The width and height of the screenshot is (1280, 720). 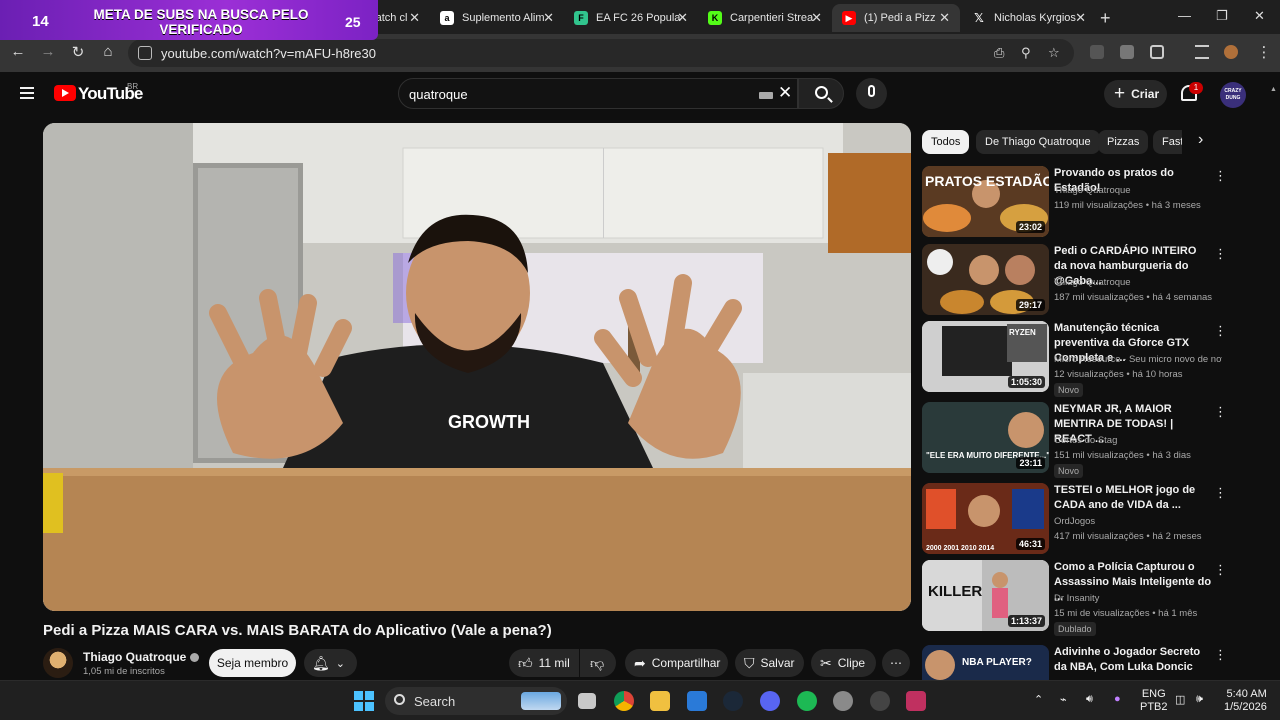 What do you see at coordinates (985, 662) in the screenshot?
I see `video-thumbnail: NBA PLAYER?` at bounding box center [985, 662].